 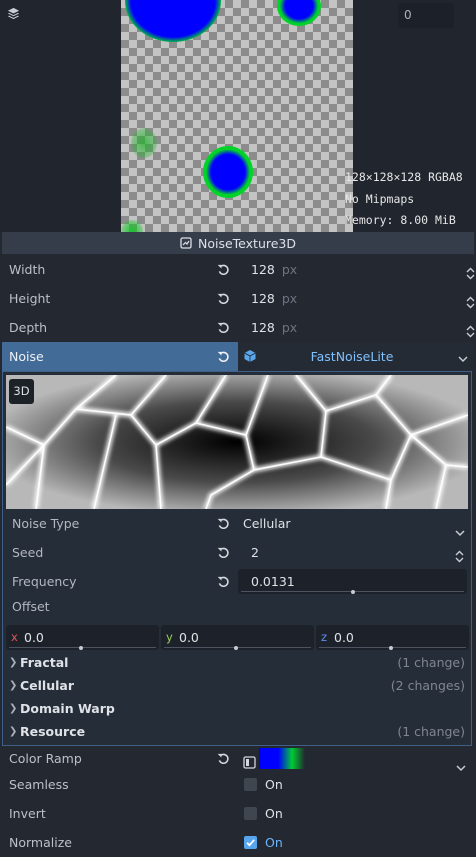 I want to click on depth-value: 128, so click(x=263, y=327).